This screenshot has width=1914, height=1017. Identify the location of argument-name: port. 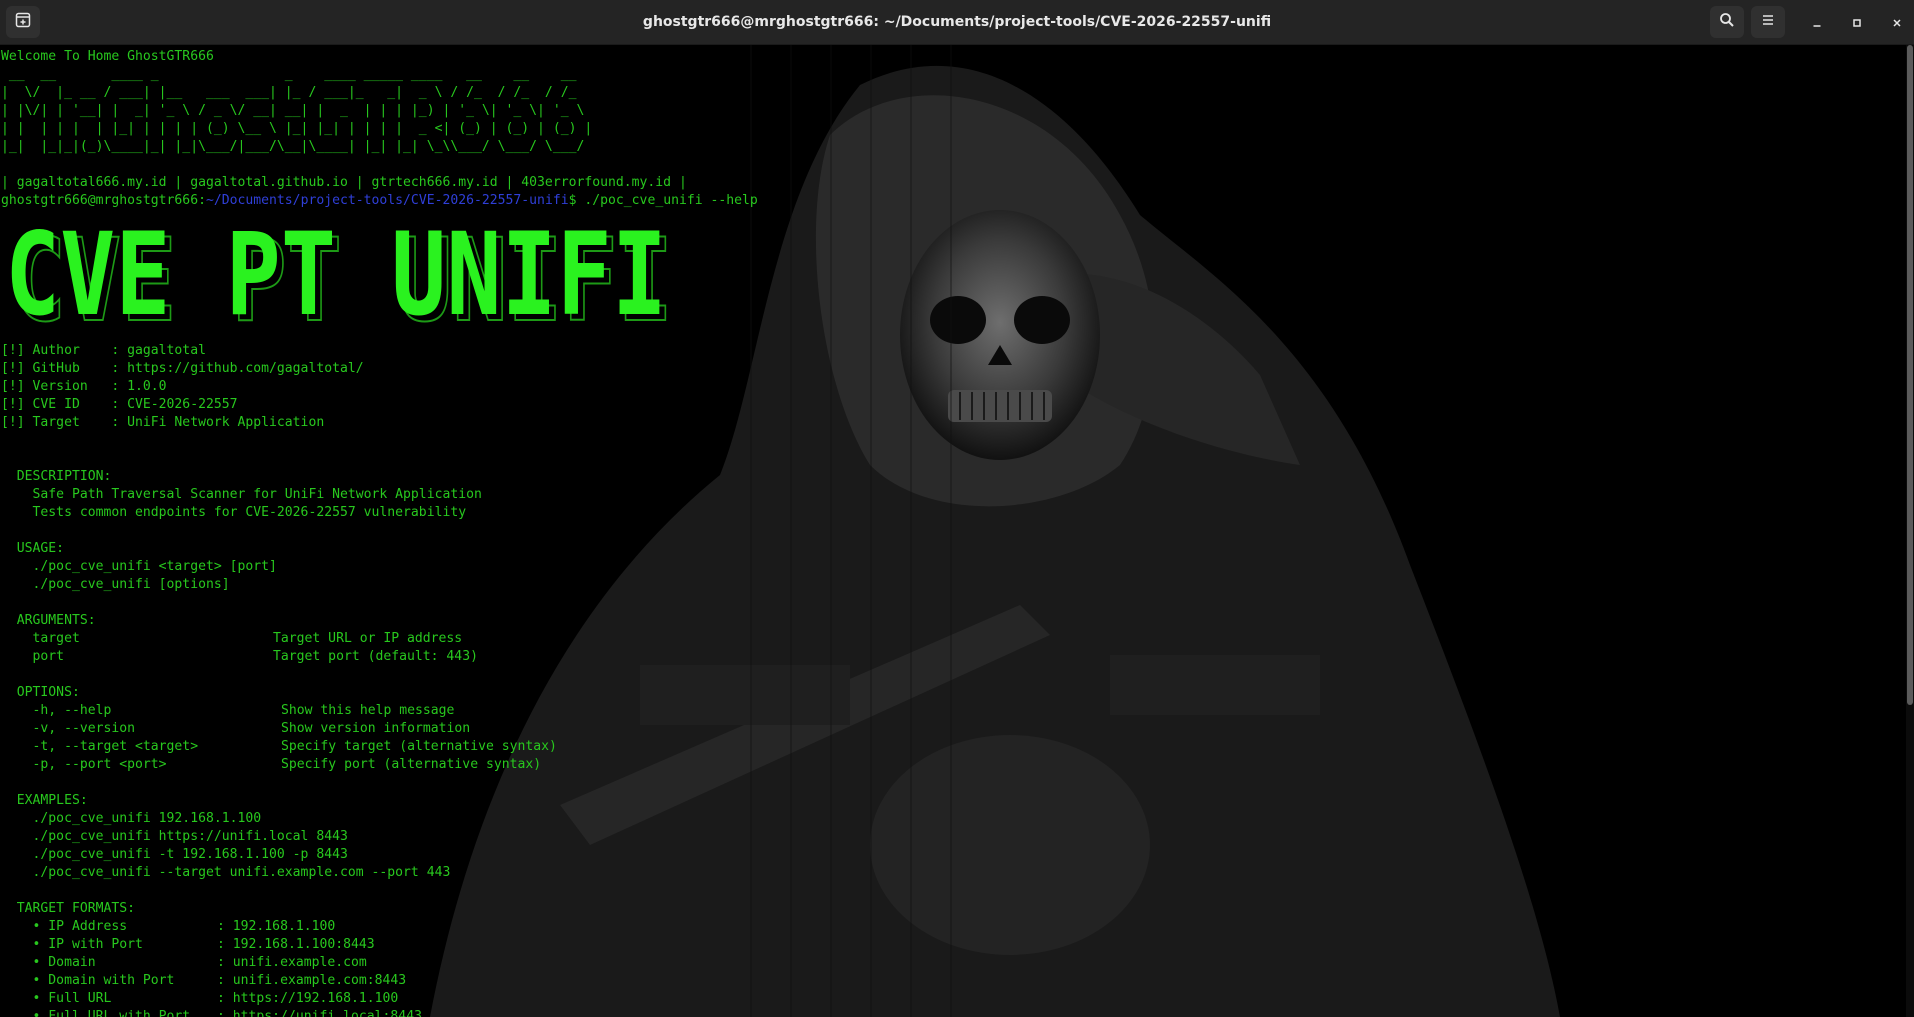
(33, 656).